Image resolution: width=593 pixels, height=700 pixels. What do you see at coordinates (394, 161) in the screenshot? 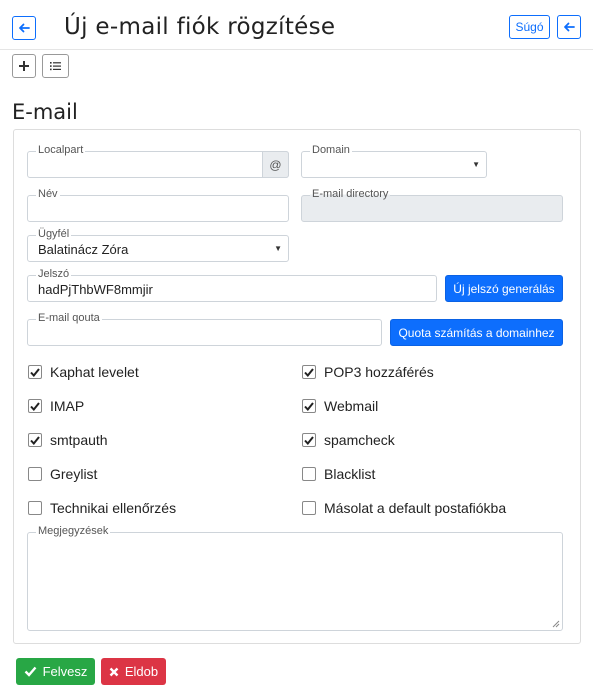
I see `domain-select: Domain ▼` at bounding box center [394, 161].